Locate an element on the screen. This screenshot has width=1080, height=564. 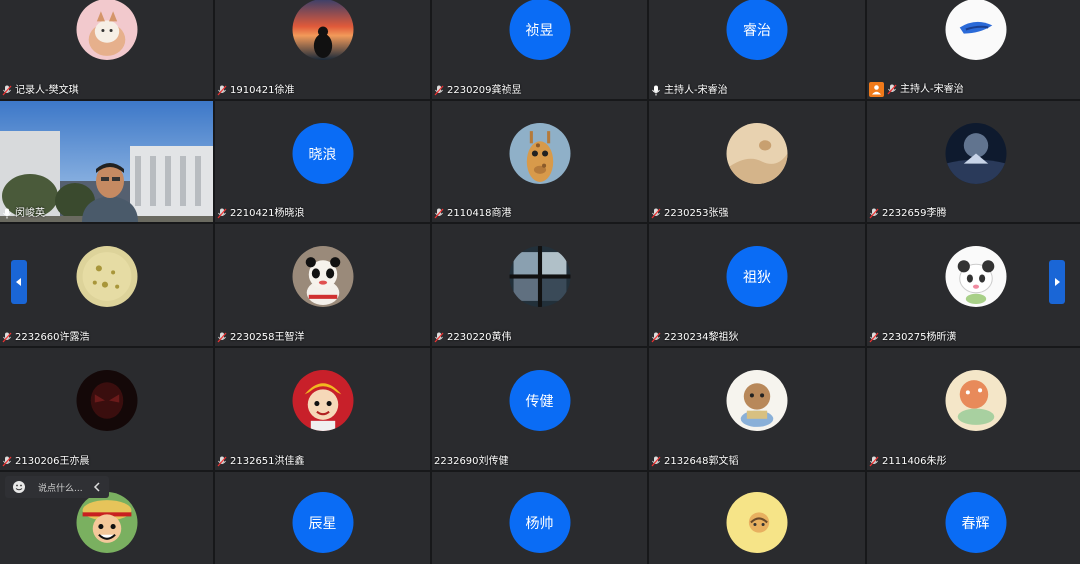
participant-tile: 2132651洪佳鑫 is located at coordinates (322, 409).